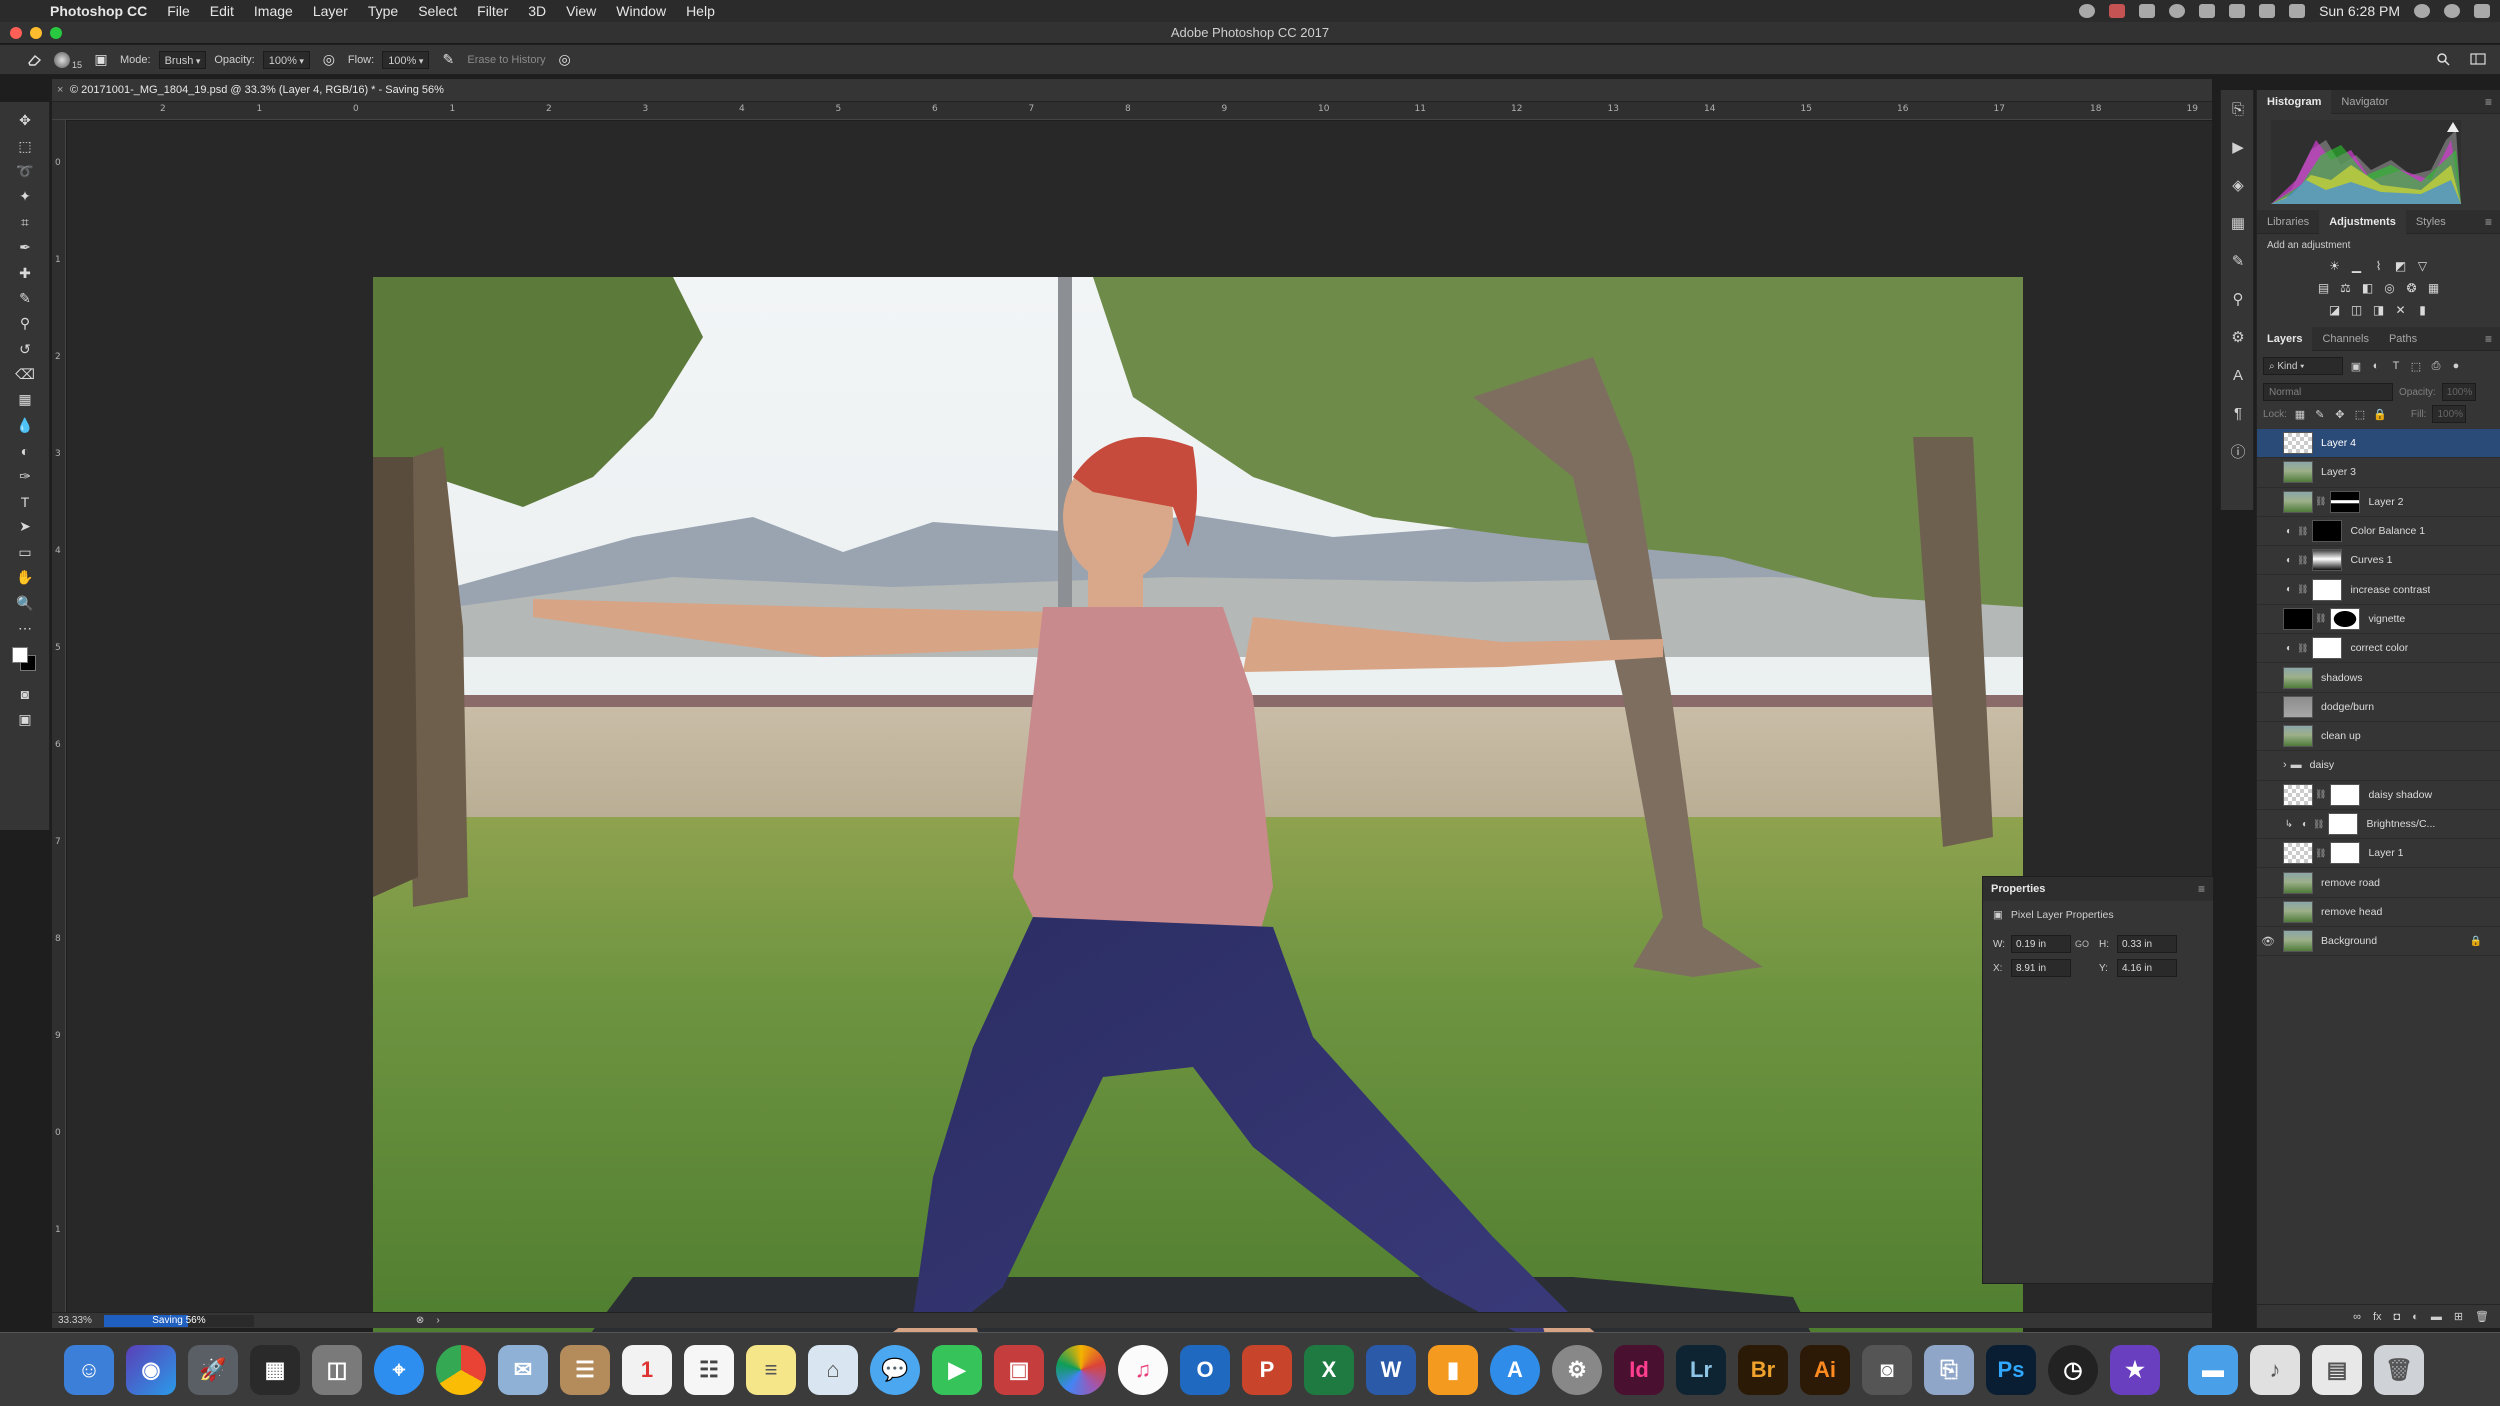 The width and height of the screenshot is (2500, 1406). Describe the element at coordinates (2322, 765) in the screenshot. I see `layer-name: daisy` at that location.